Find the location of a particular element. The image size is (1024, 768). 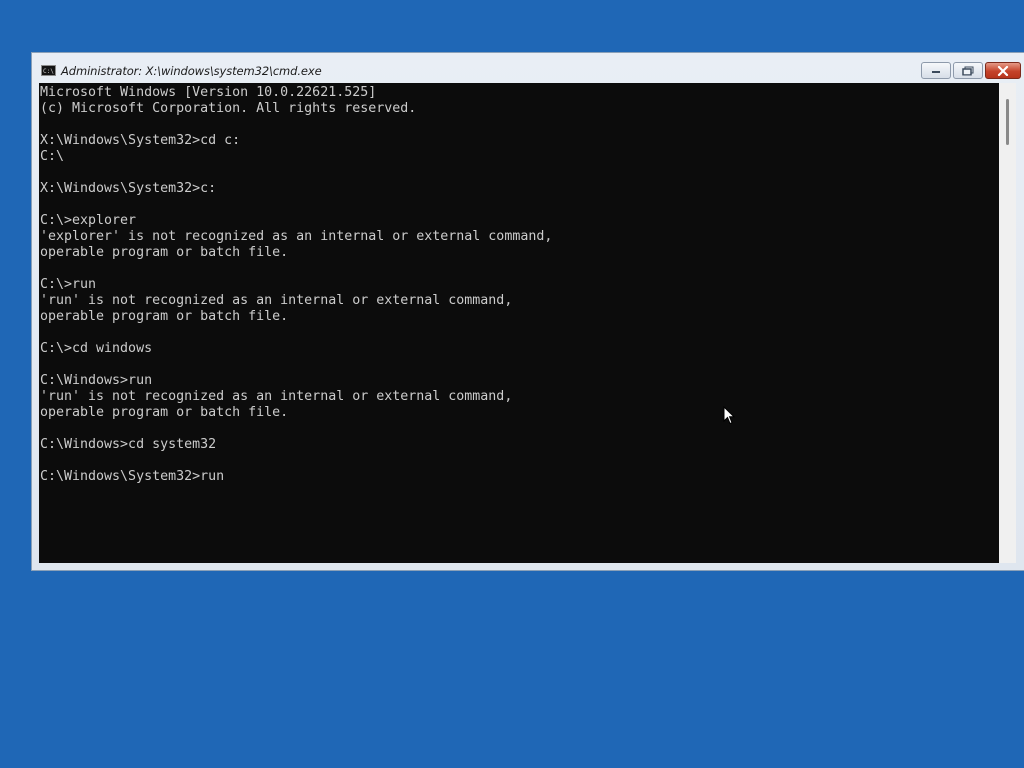

close-button is located at coordinates (1003, 70).